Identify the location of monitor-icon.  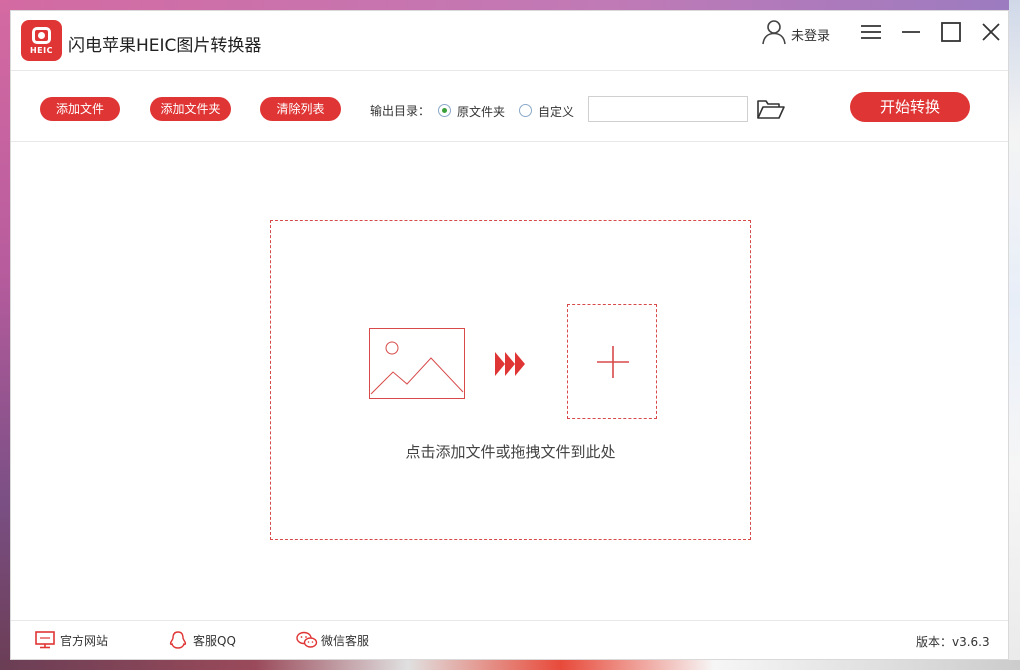
(45, 640).